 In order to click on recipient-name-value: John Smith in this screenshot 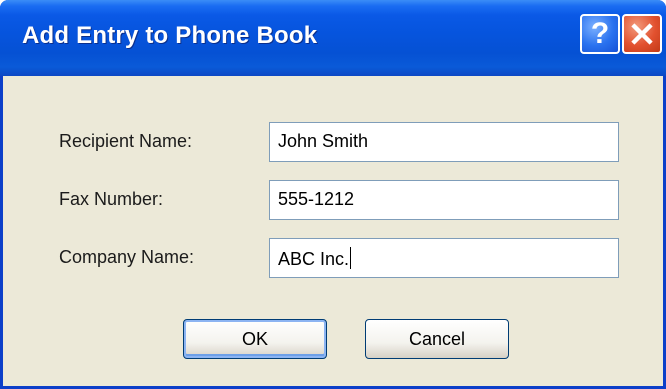, I will do `click(323, 141)`.